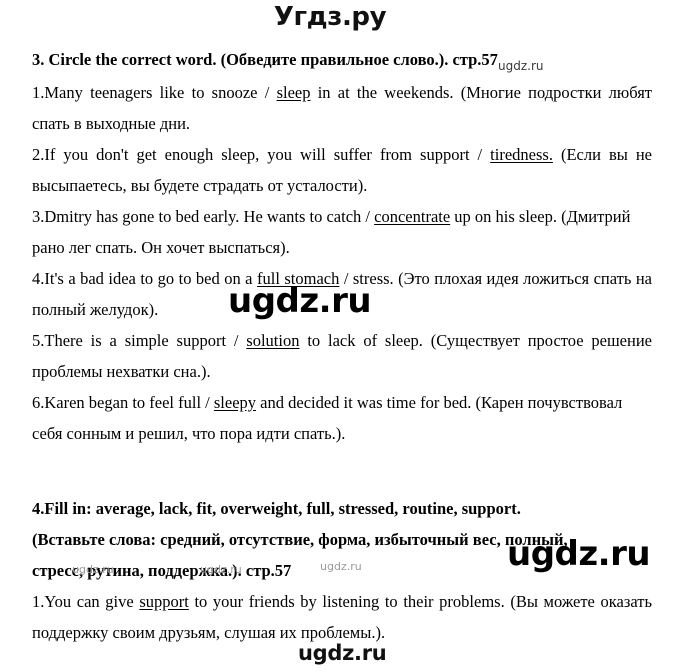  What do you see at coordinates (298, 278) in the screenshot?
I see `item-answer-word: full stomach` at bounding box center [298, 278].